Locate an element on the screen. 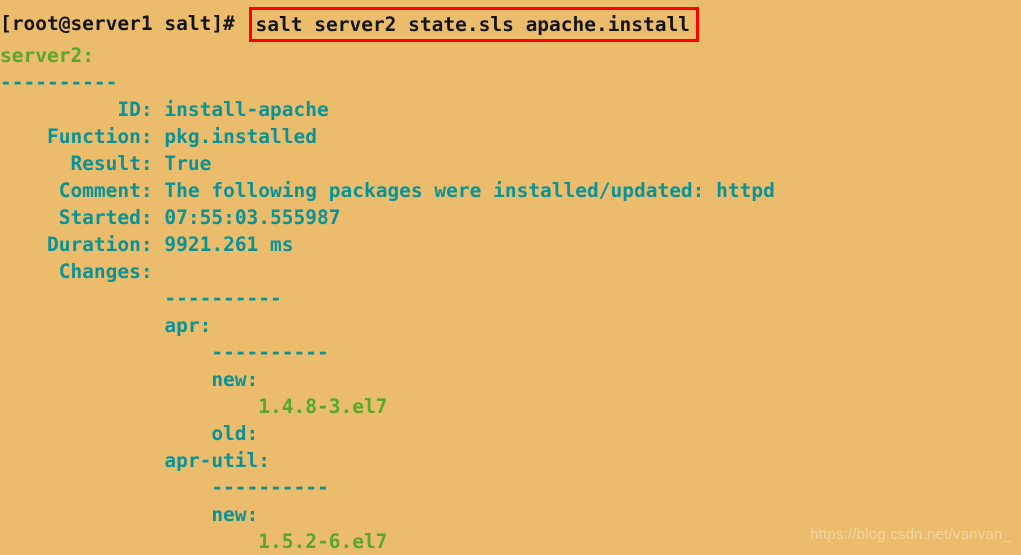 The width and height of the screenshot is (1021, 555). state-field-changes-label: Changes: is located at coordinates (82, 271).